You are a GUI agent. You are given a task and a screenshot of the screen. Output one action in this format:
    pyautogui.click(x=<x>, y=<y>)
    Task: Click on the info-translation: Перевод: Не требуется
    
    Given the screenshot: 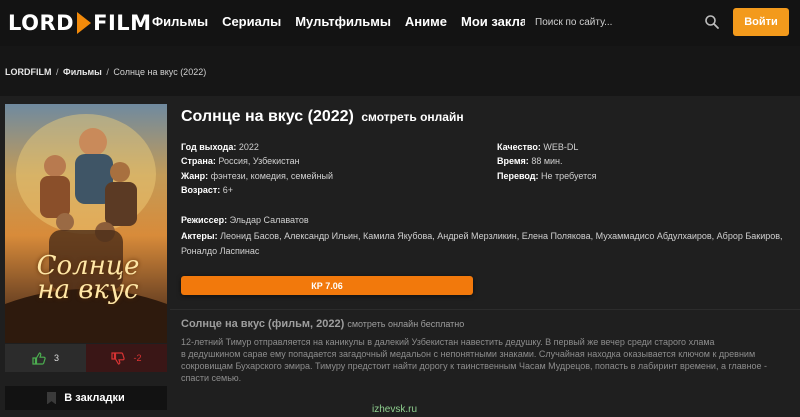 What is the action you would take?
    pyautogui.click(x=547, y=176)
    